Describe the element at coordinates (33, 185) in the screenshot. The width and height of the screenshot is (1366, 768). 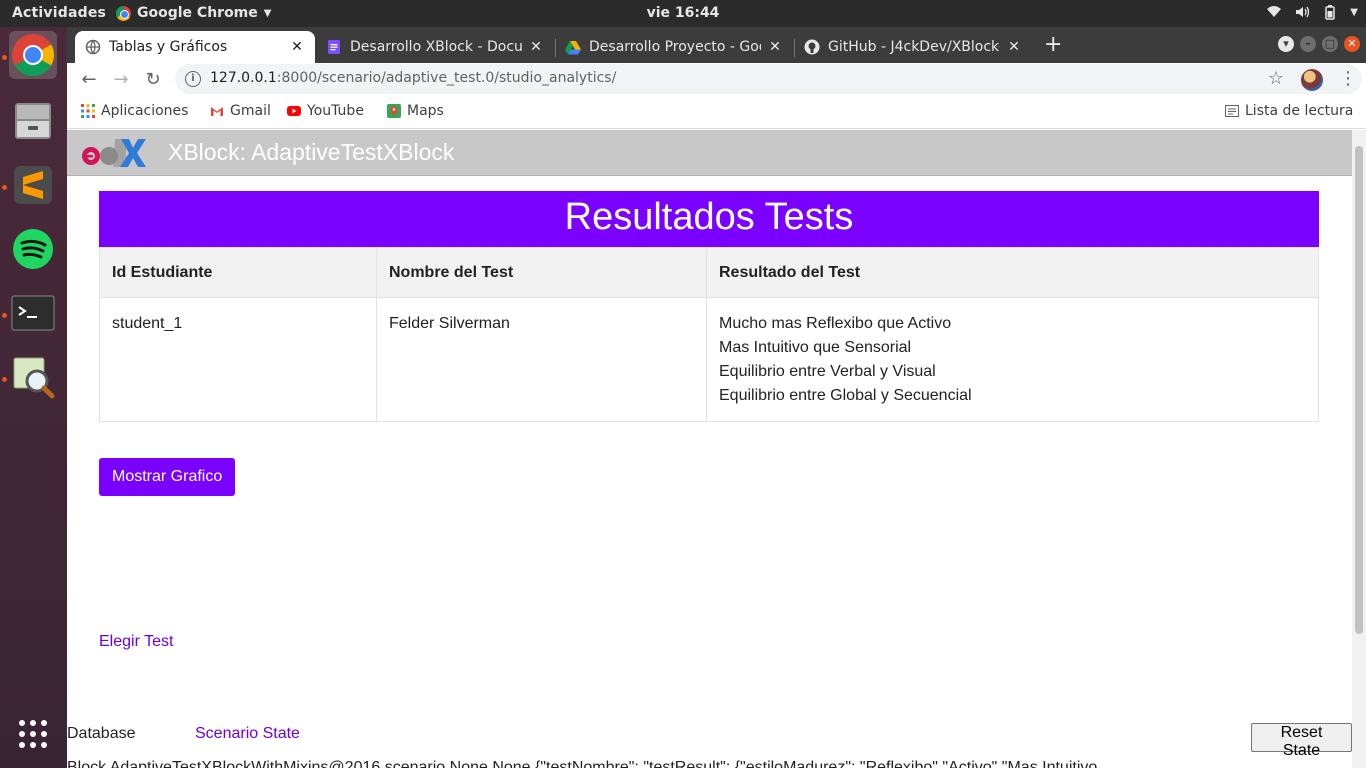
I see `dock-sublime` at that location.